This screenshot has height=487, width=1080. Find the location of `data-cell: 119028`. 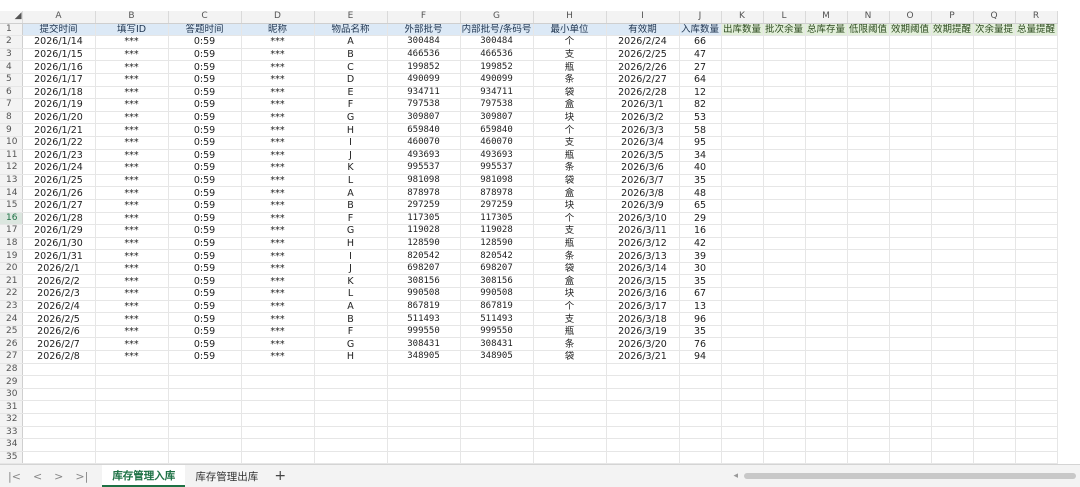

data-cell: 119028 is located at coordinates (424, 231).